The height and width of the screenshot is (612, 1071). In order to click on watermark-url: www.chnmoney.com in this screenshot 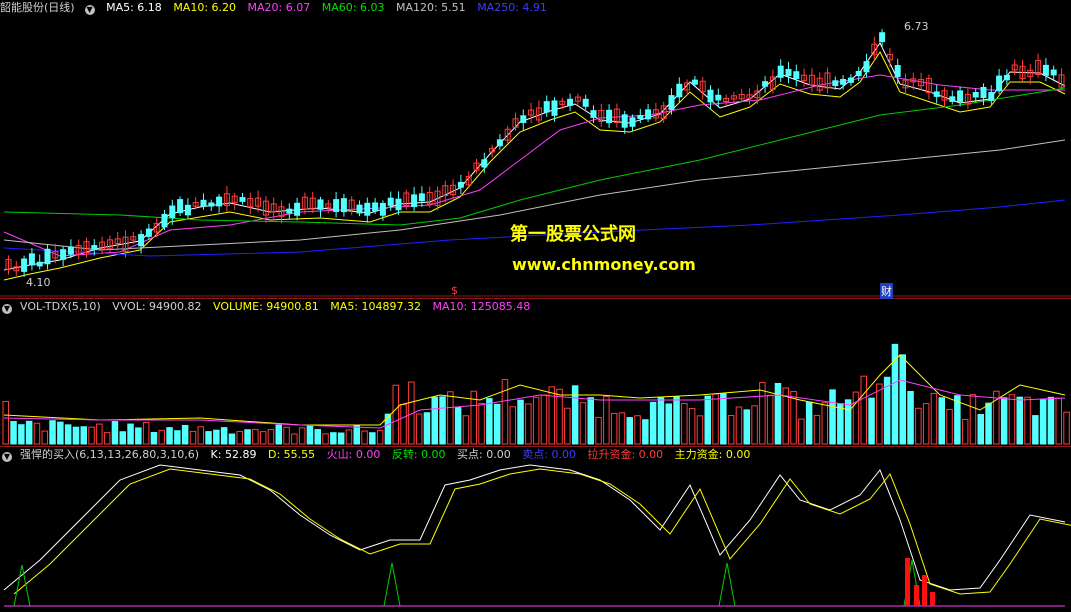, I will do `click(604, 264)`.